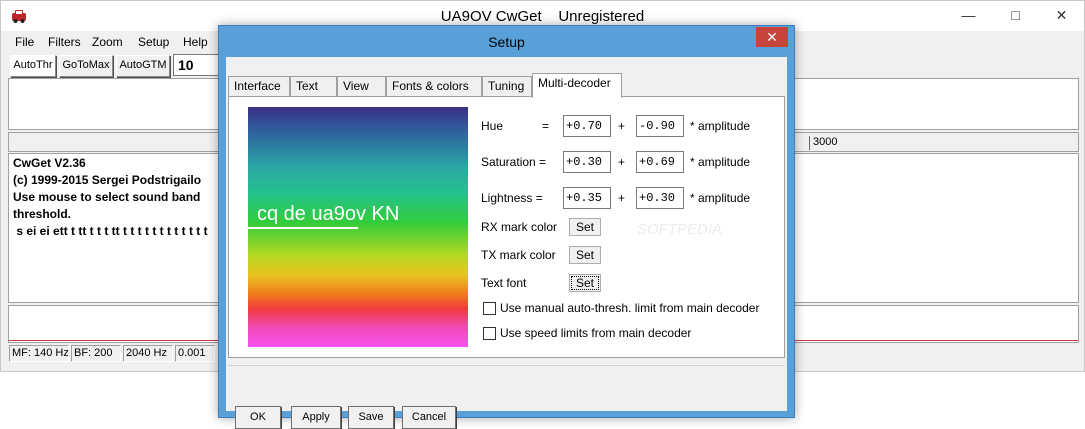 Image resolution: width=1085 pixels, height=429 pixels. Describe the element at coordinates (39, 353) in the screenshot. I see `status-mf: MF: 140 Hz` at that location.